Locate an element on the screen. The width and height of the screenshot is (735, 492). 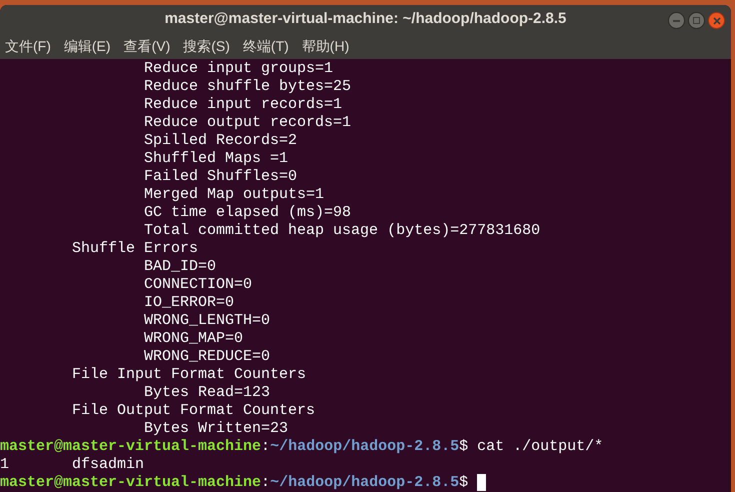
close-button is located at coordinates (716, 20).